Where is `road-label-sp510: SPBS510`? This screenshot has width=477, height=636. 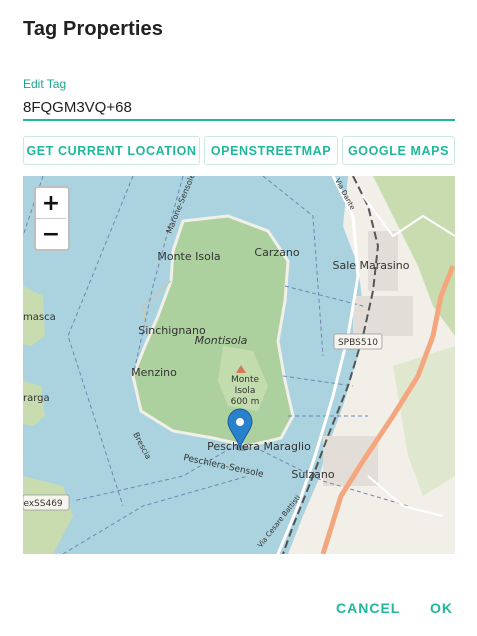 road-label-sp510: SPBS510 is located at coordinates (358, 343).